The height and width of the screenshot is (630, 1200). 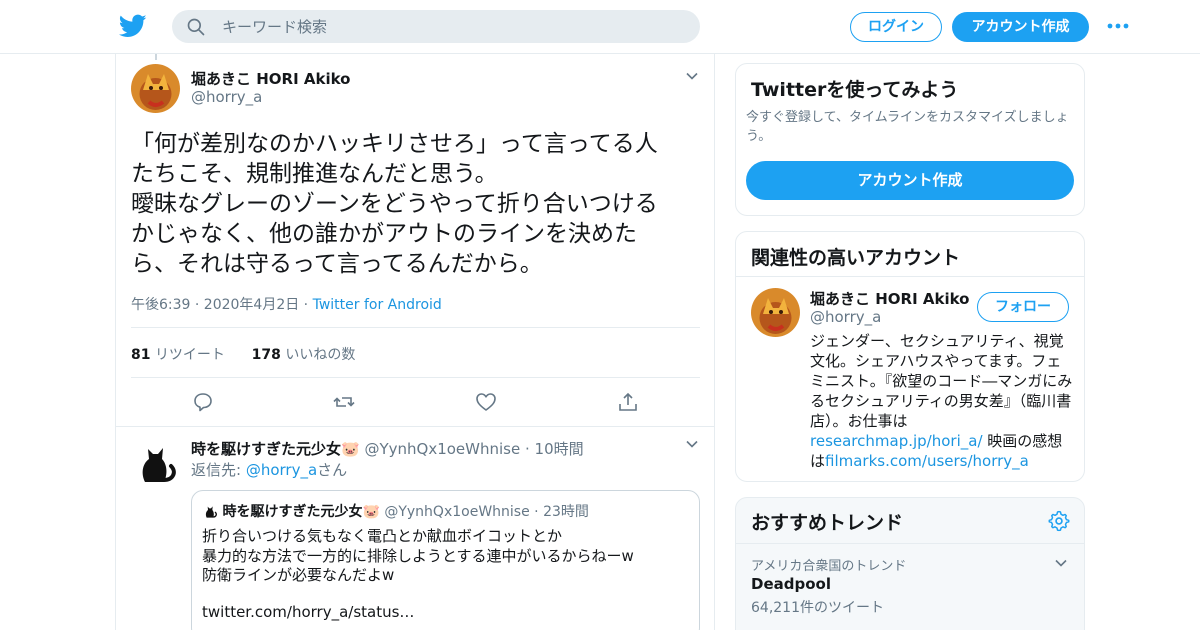 What do you see at coordinates (845, 317) in the screenshot?
I see `related-handle: @horry_a` at bounding box center [845, 317].